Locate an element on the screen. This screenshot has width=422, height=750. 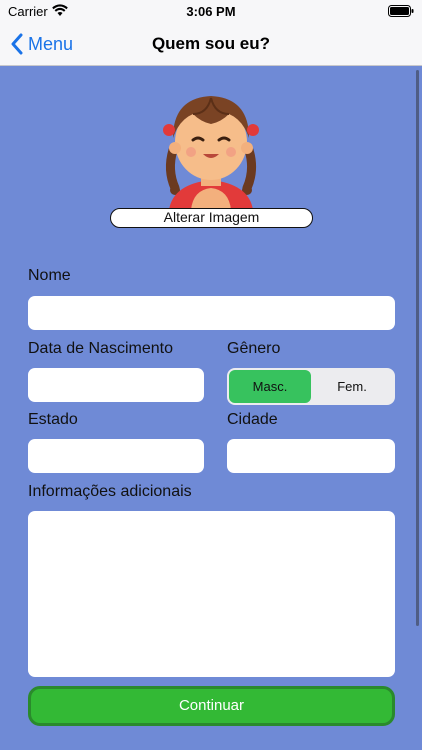
navigation-bar: Menu Quem sou eu? is located at coordinates (211, 44).